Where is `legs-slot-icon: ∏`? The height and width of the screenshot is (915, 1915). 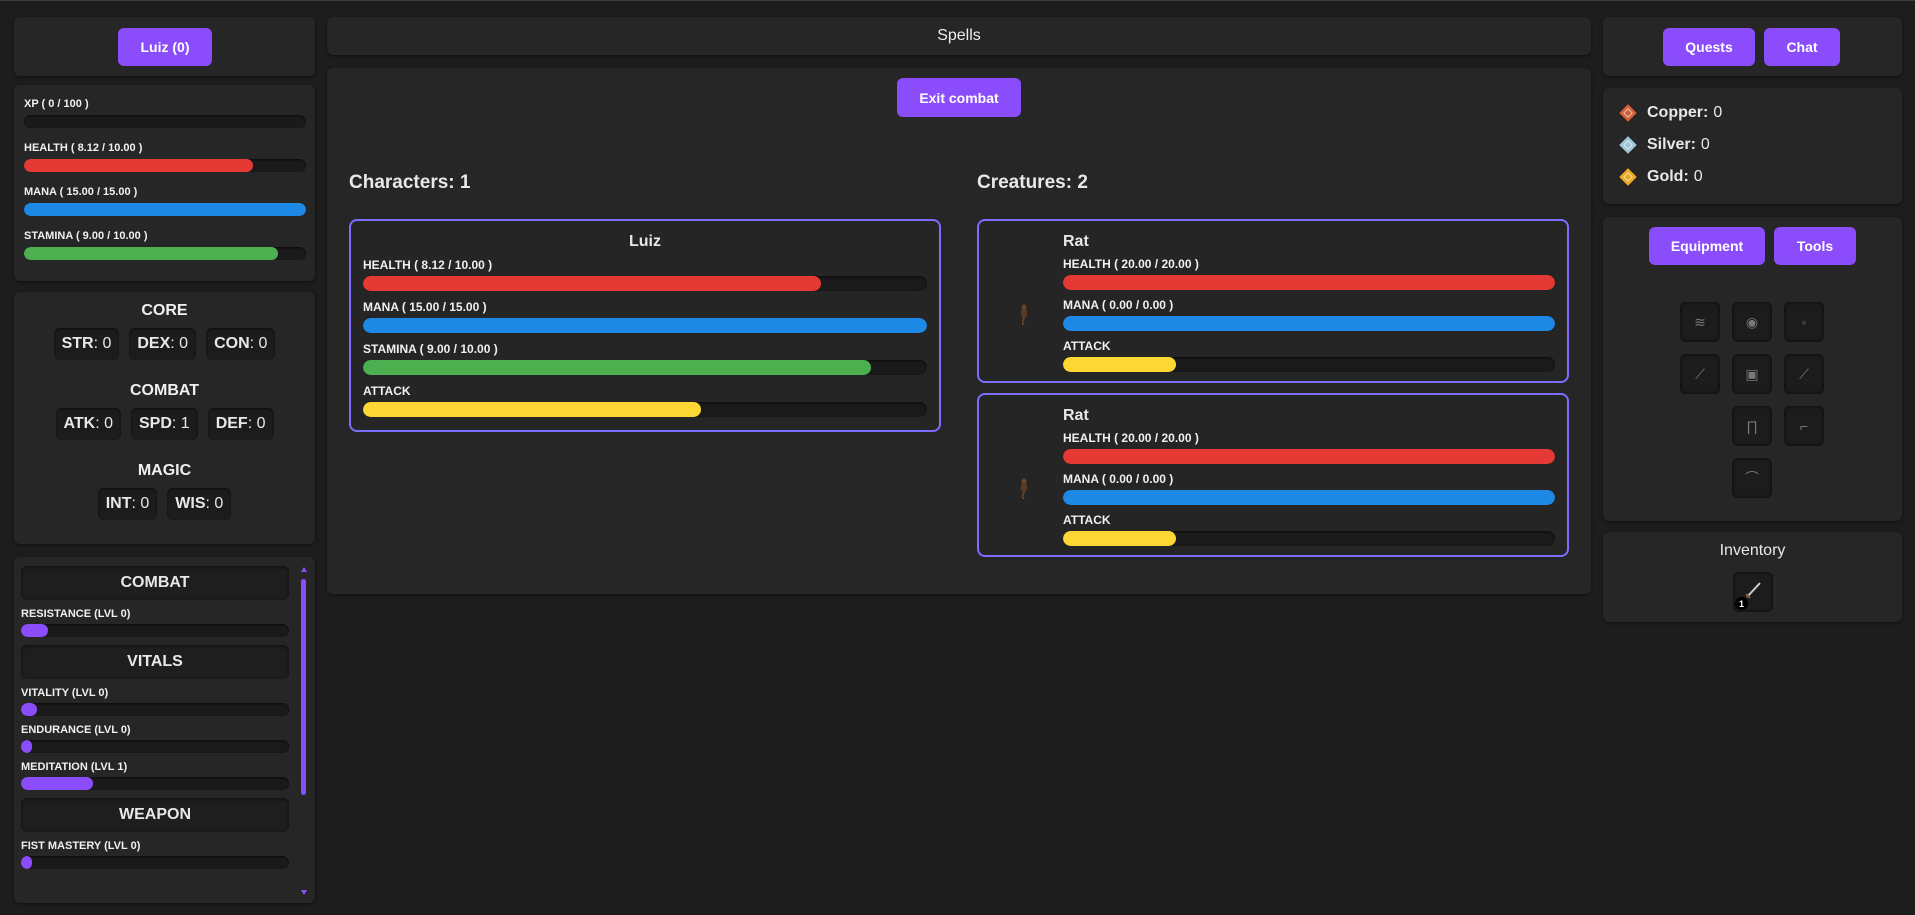
legs-slot-icon: ∏ is located at coordinates (1752, 426).